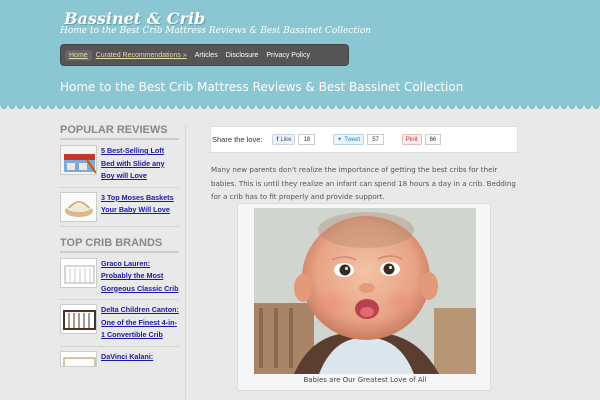 This screenshot has width=600, height=400. Describe the element at coordinates (277, 139) in the screenshot. I see `facebook-icon: f` at that location.